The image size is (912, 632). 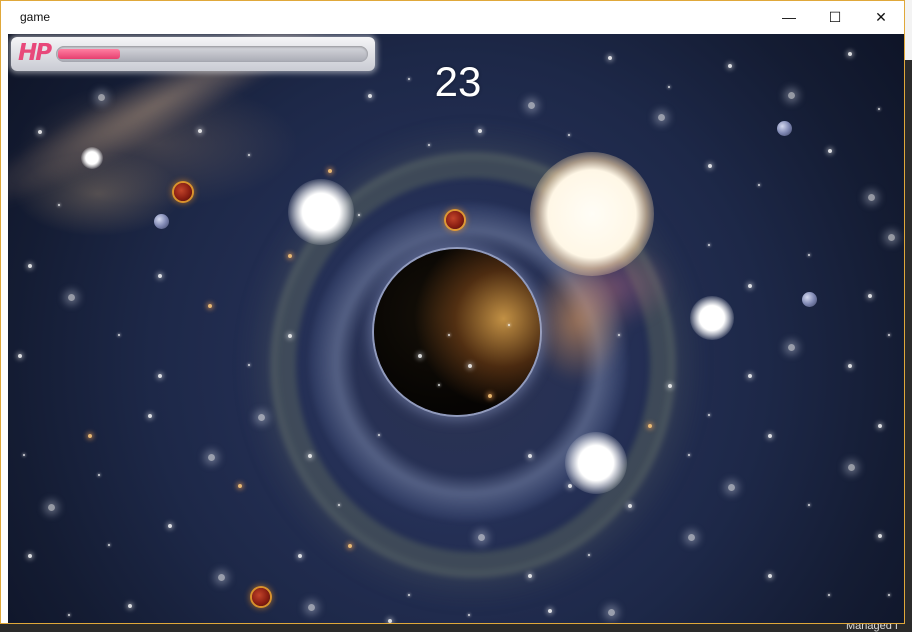 I want to click on hp-label: HP, so click(x=35, y=53).